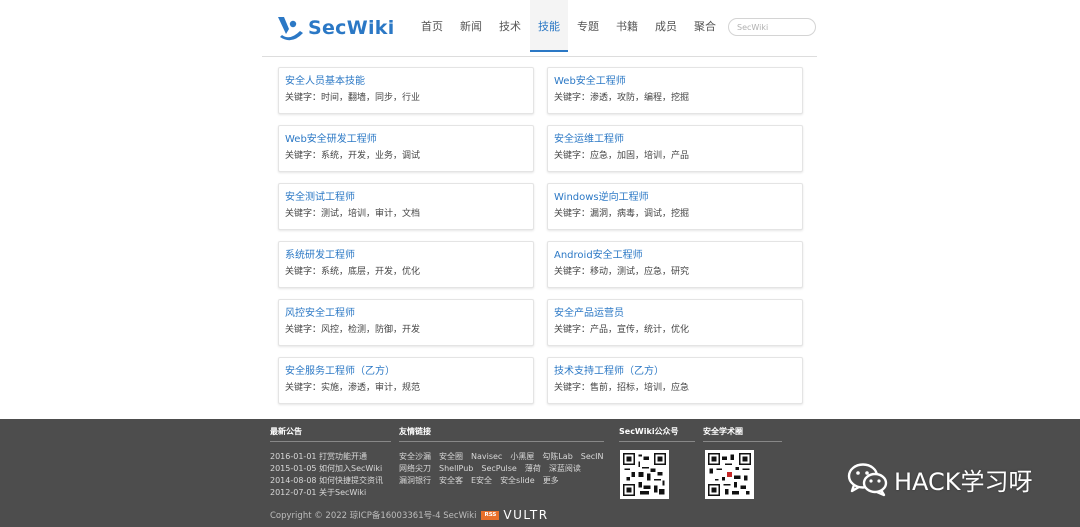  Describe the element at coordinates (406, 148) in the screenshot. I see `skill-card: Web安全研发工程师 关键字：系统，开发，业务，调试` at that location.